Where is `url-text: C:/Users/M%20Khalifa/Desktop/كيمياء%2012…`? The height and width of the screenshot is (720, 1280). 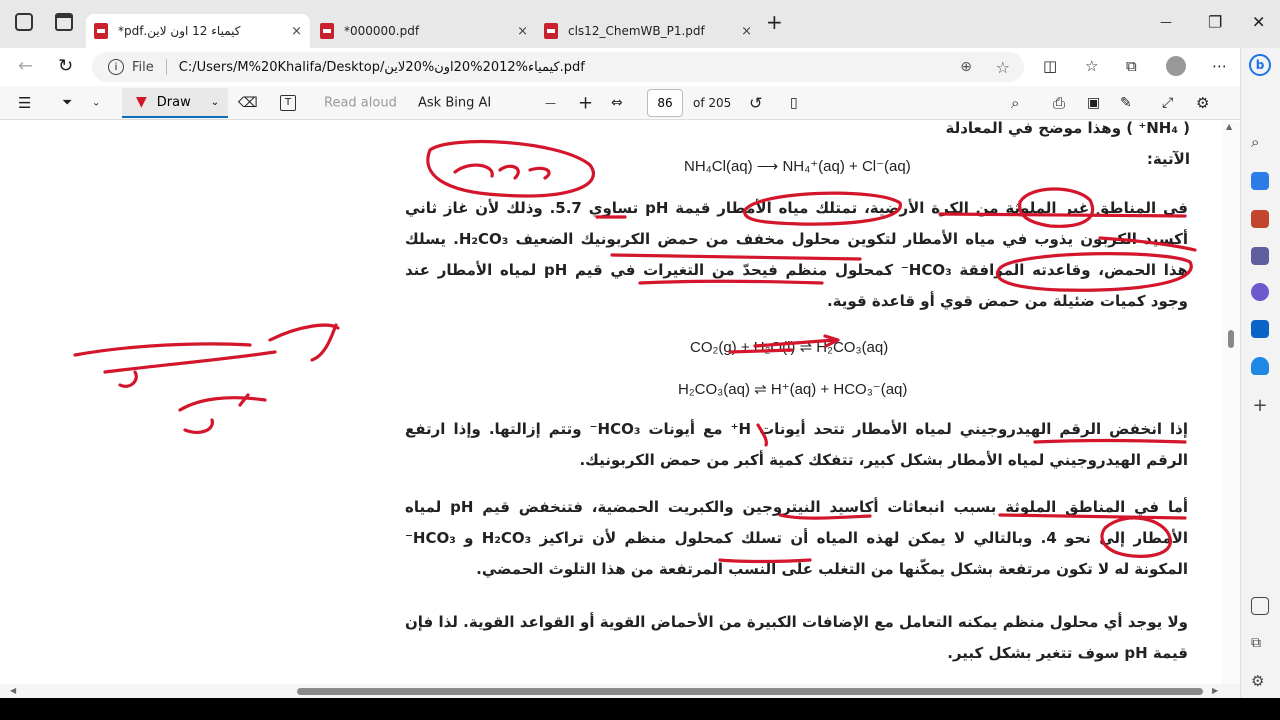
url-text: C:/Users/M%20Khalifa/Desktop/كيمياء%2012… is located at coordinates (382, 67).